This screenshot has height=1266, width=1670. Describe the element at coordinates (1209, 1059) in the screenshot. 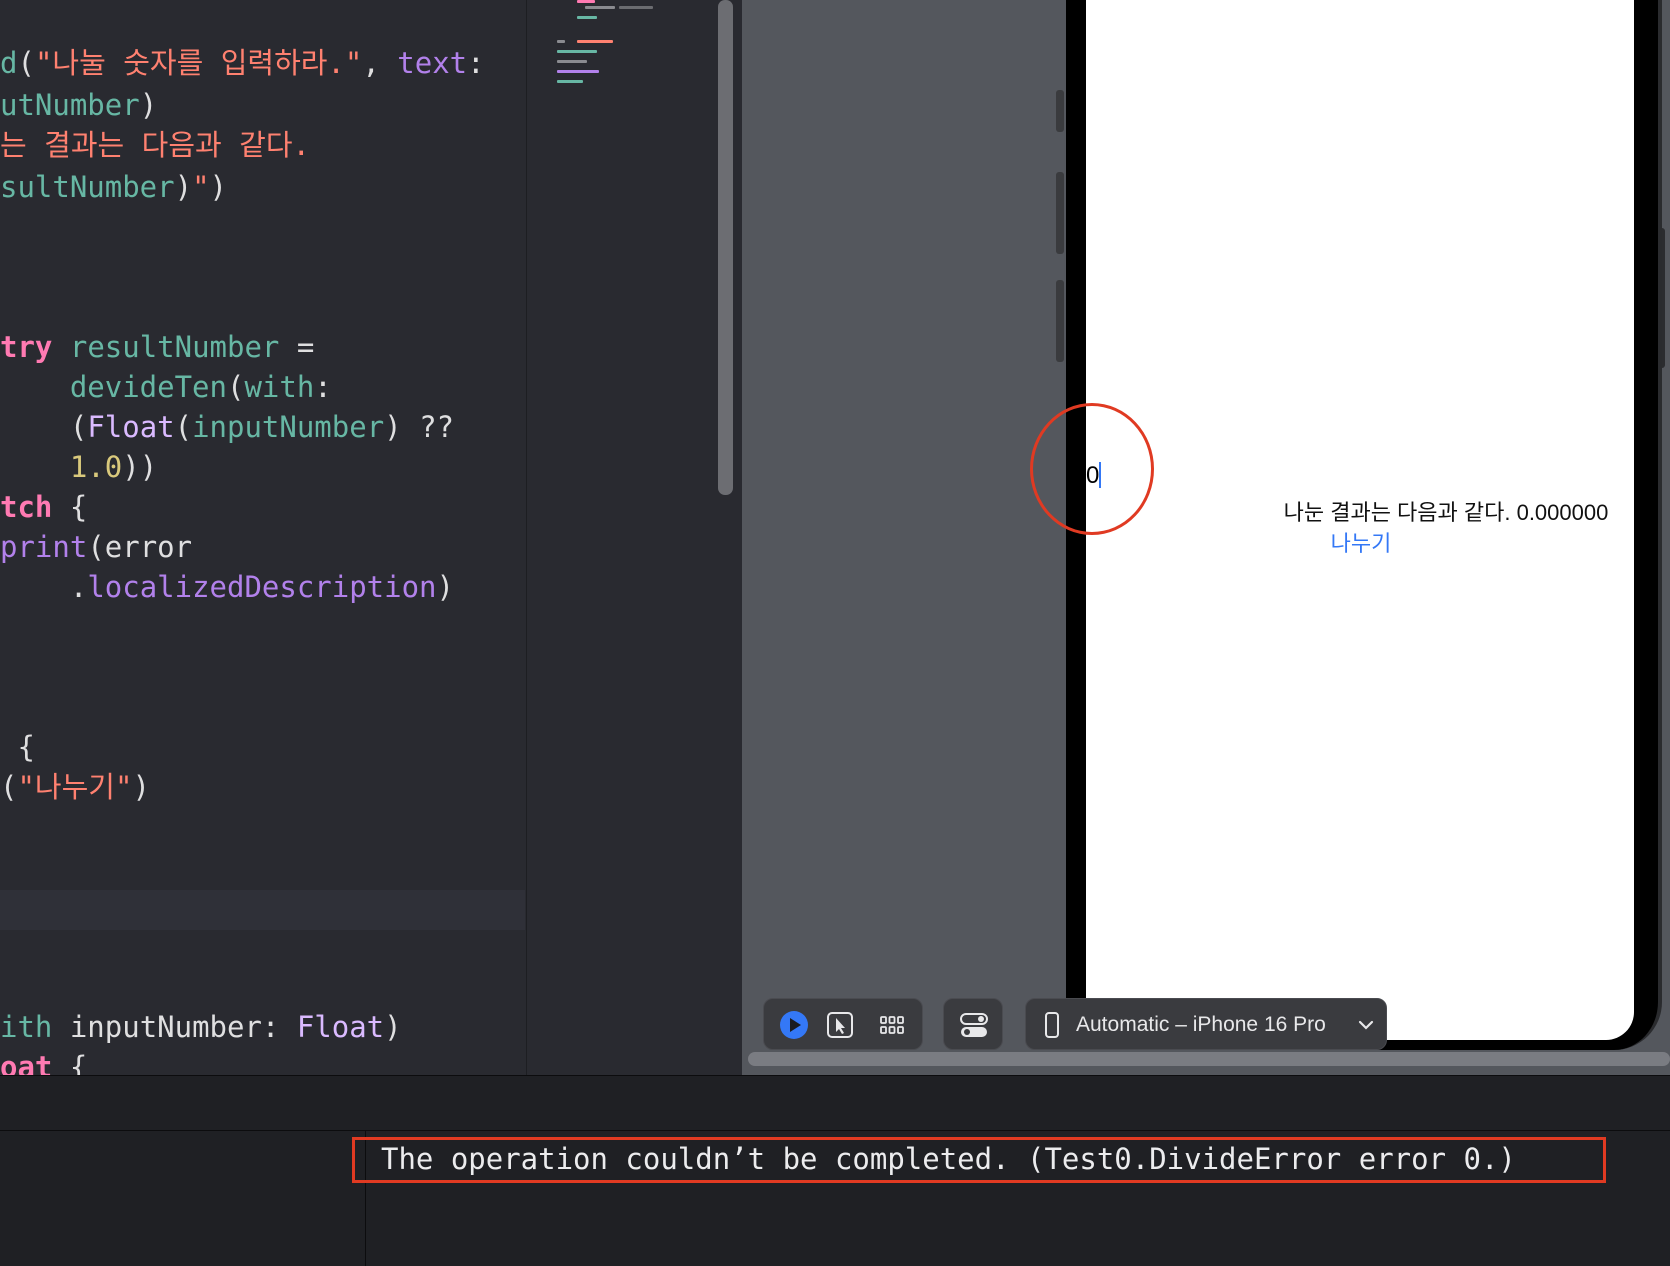

I see `canvas-scrollbar` at that location.